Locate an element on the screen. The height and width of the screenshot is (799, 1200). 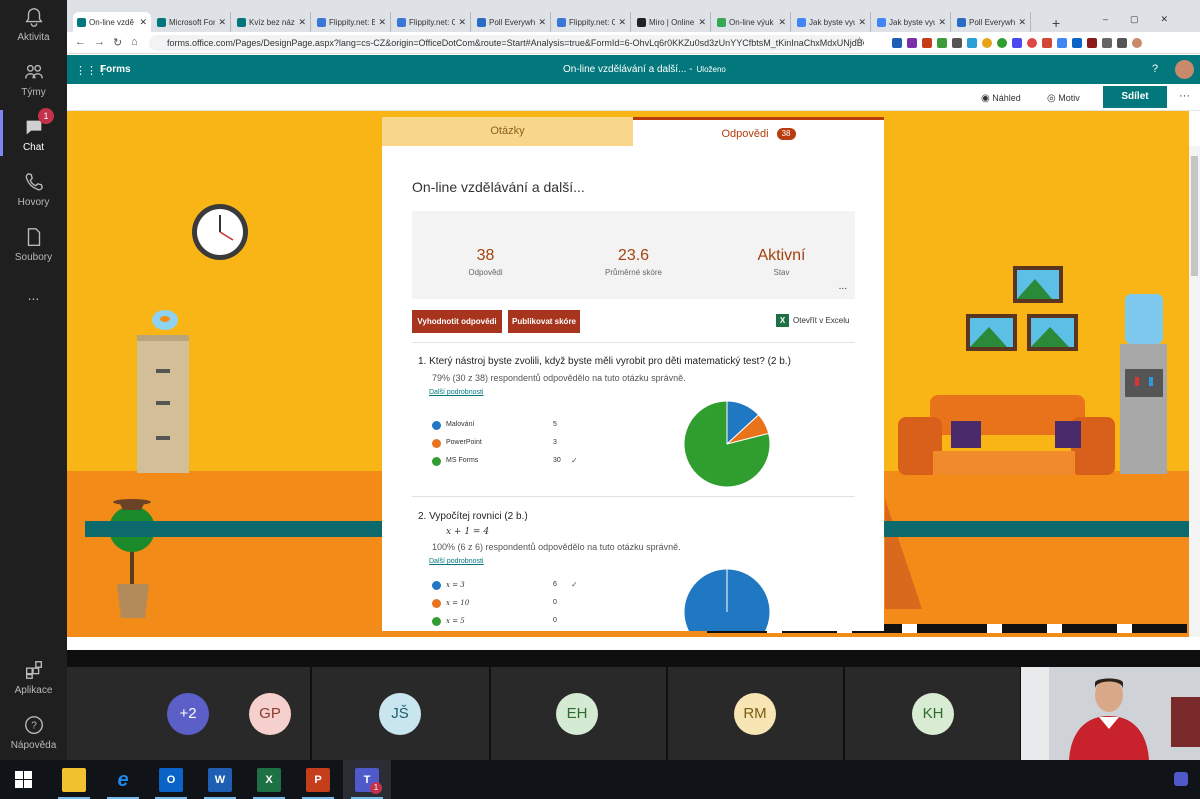
new-tab-button: + is located at coordinates (1056, 23).